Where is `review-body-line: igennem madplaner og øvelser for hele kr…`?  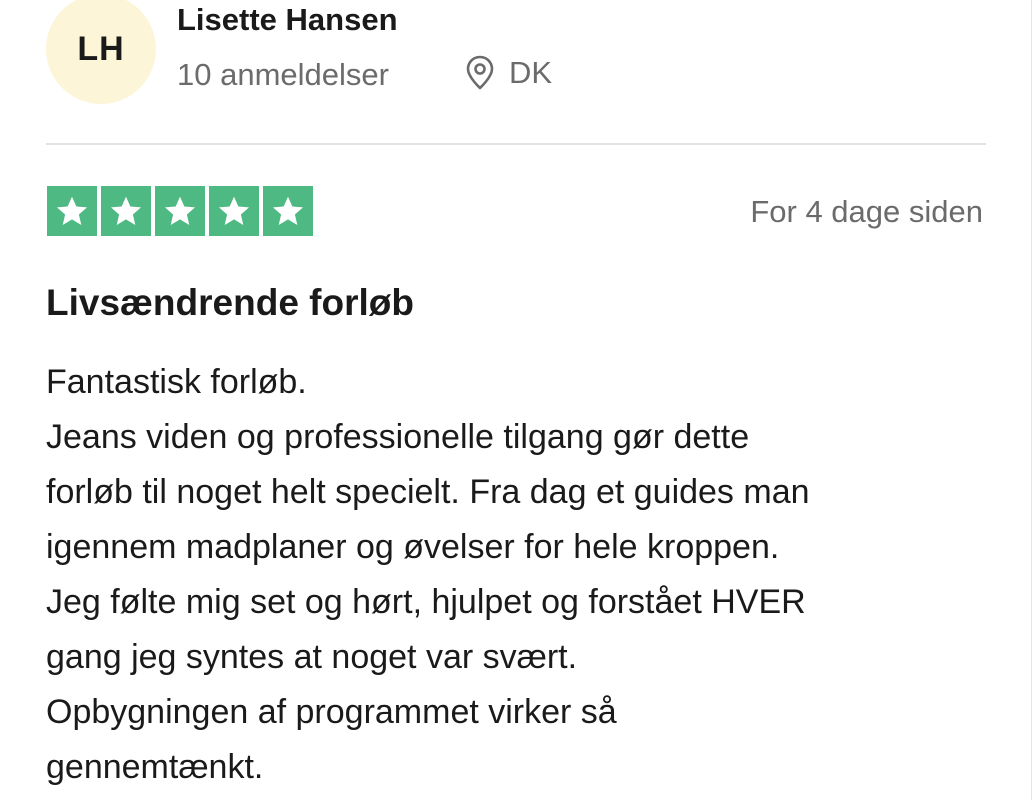
review-body-line: igennem madplaner og øvelser for hele kr… is located at coordinates (413, 547).